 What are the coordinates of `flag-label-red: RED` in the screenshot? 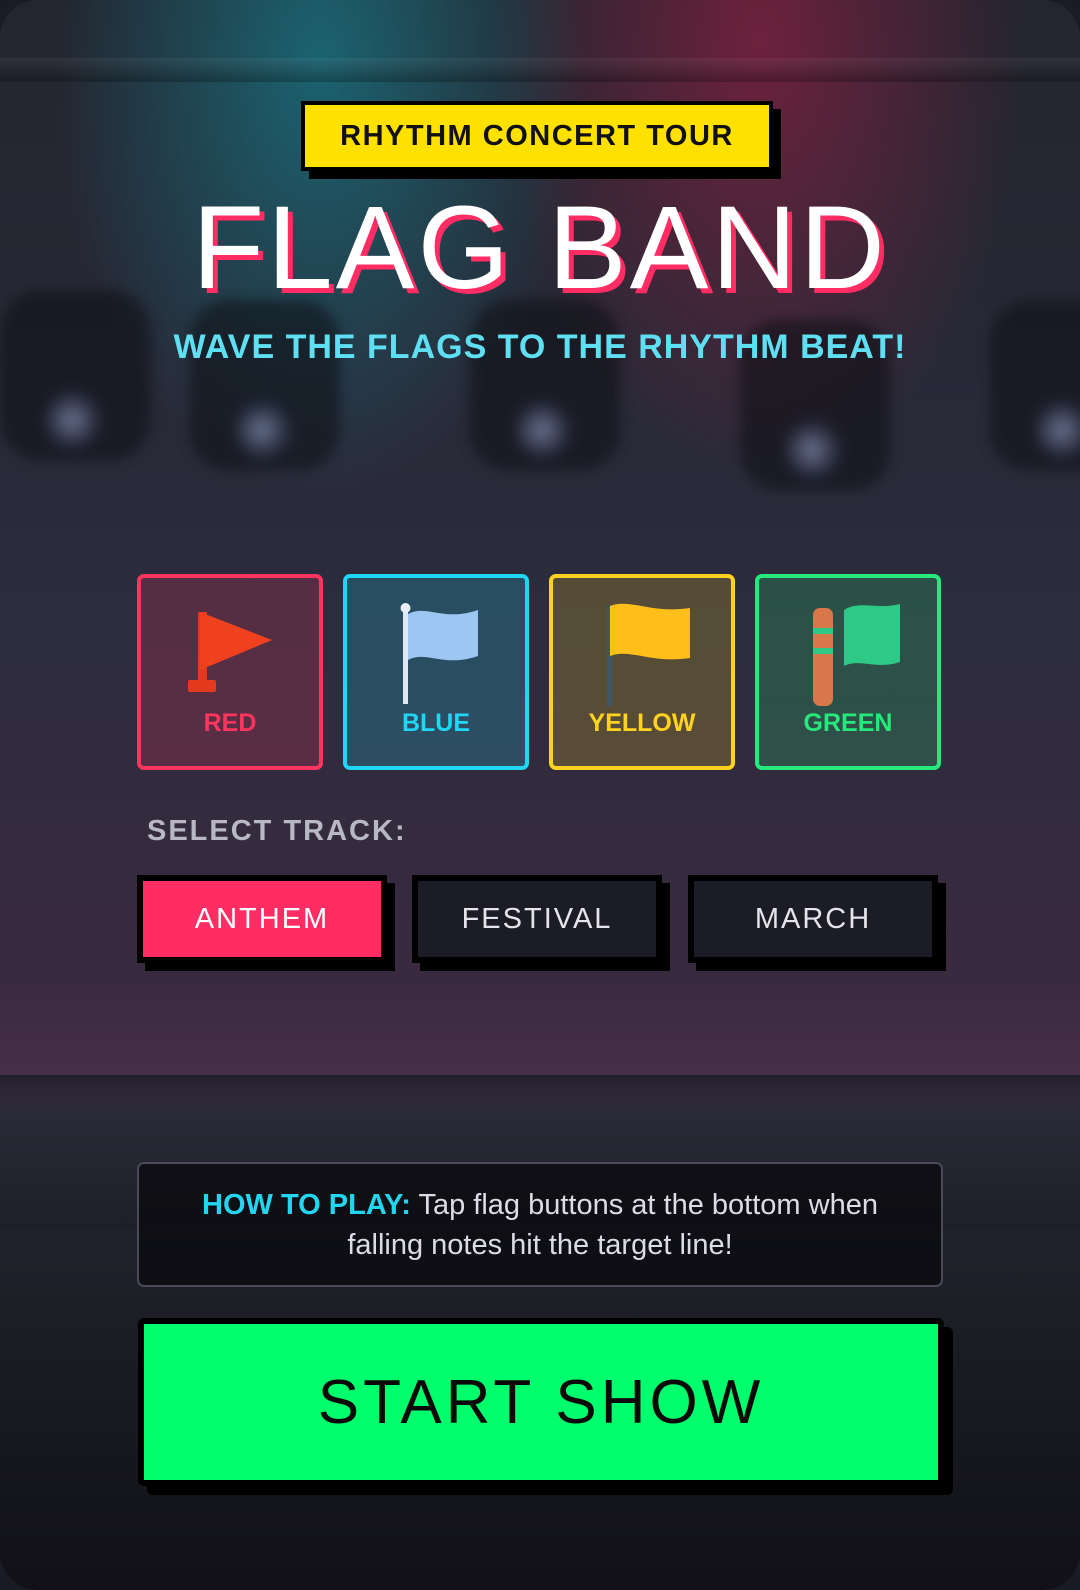 It's located at (230, 723).